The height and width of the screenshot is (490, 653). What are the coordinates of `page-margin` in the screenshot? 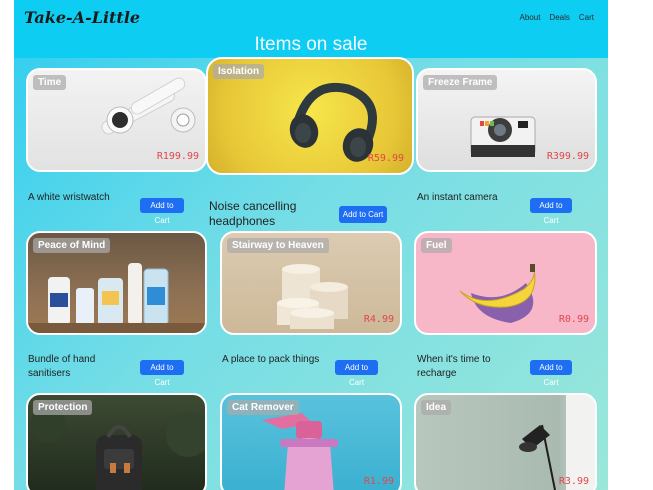 It's located at (630, 245).